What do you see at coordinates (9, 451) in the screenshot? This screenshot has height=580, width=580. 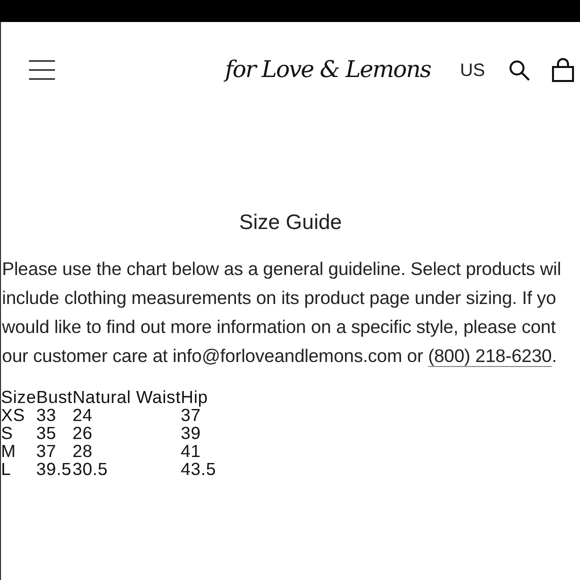 I see `table-cell-text: M` at bounding box center [9, 451].